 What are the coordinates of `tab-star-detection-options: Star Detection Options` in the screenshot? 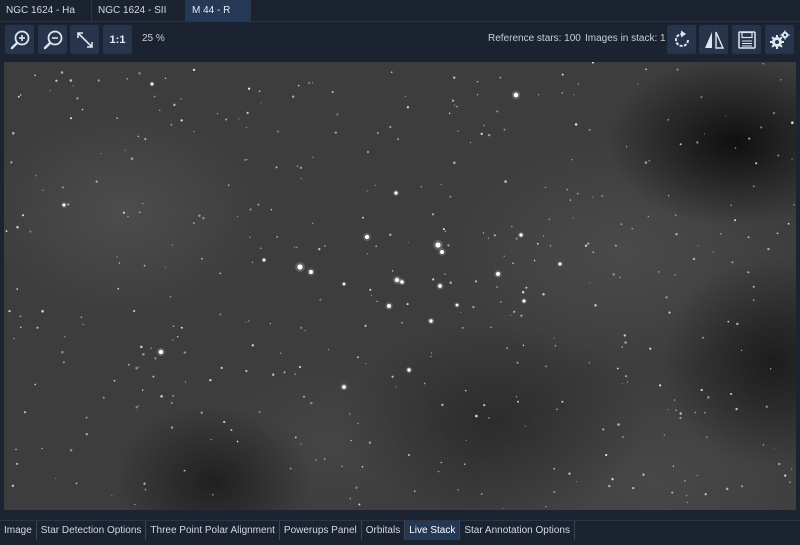 It's located at (92, 530).